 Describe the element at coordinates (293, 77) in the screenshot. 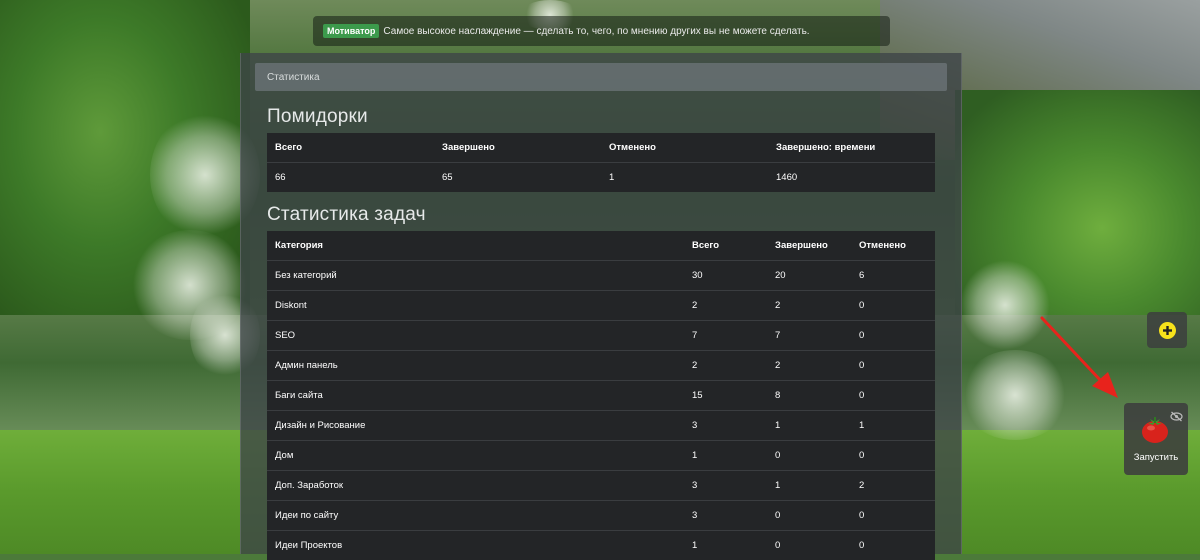

I see `breadcrumb-item: Статистика` at that location.